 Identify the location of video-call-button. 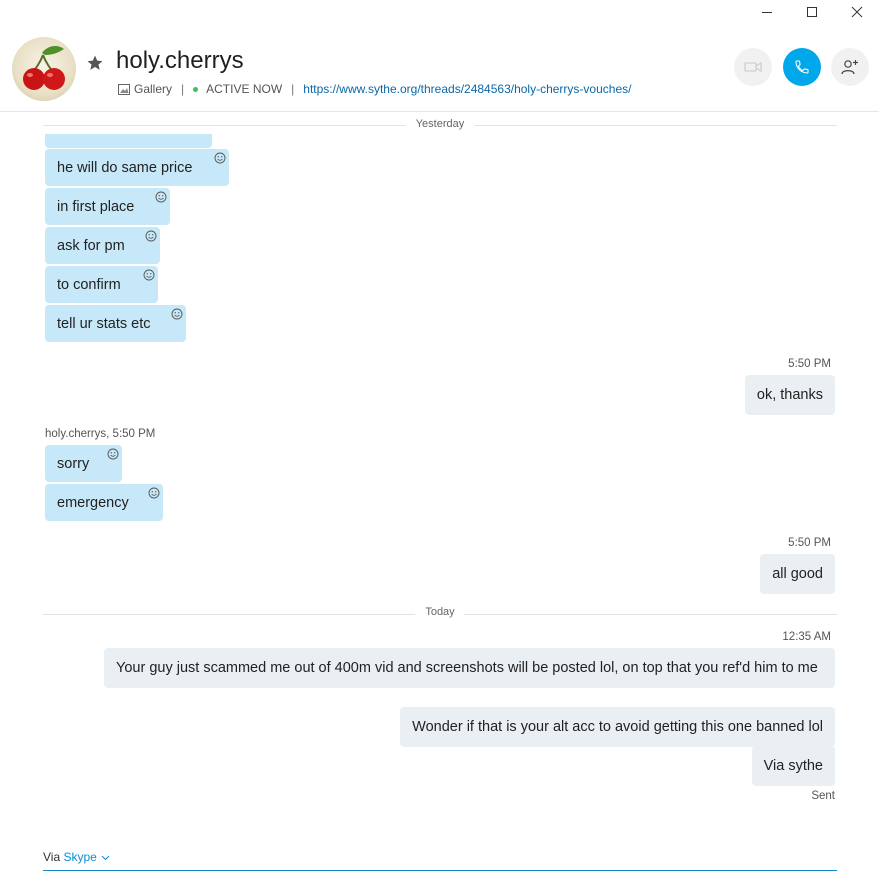
(753, 67).